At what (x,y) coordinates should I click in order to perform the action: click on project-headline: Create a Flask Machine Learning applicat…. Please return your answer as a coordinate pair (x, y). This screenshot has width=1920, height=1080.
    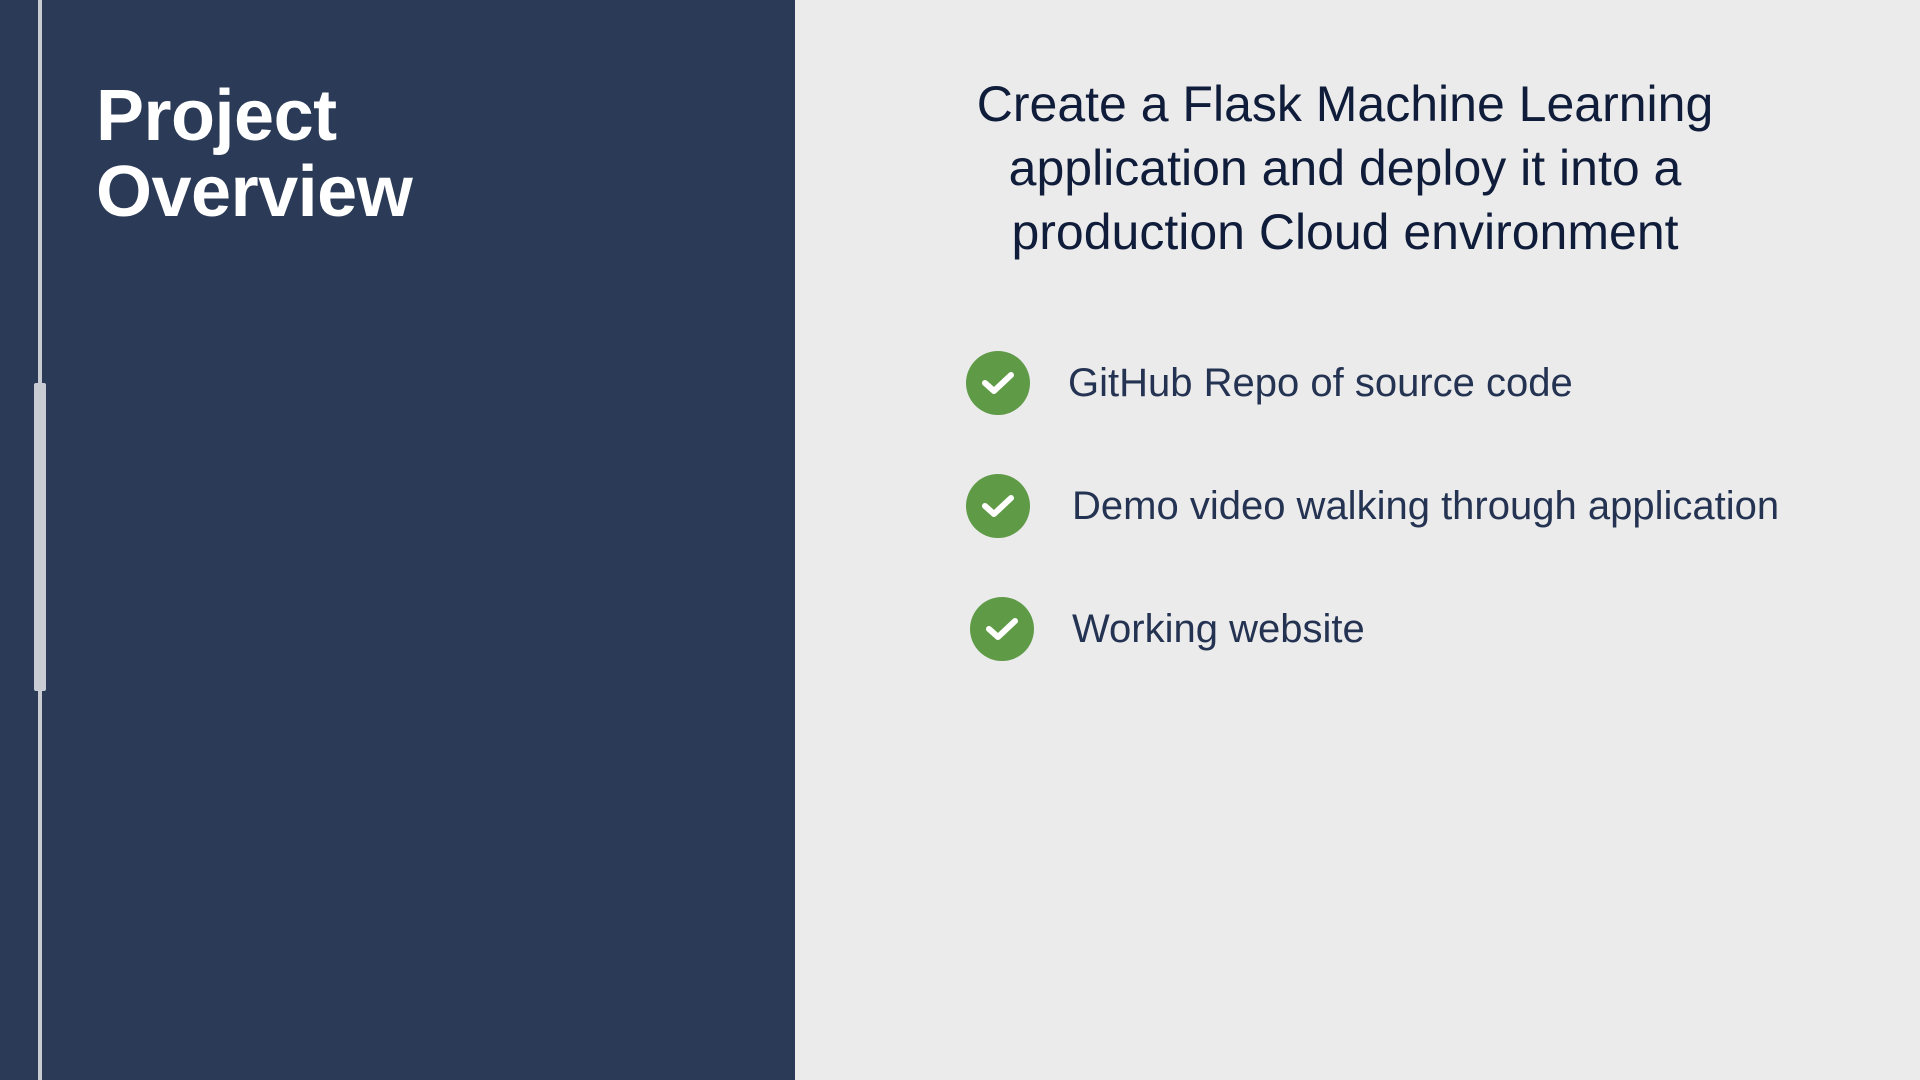
    Looking at the image, I should click on (1345, 168).